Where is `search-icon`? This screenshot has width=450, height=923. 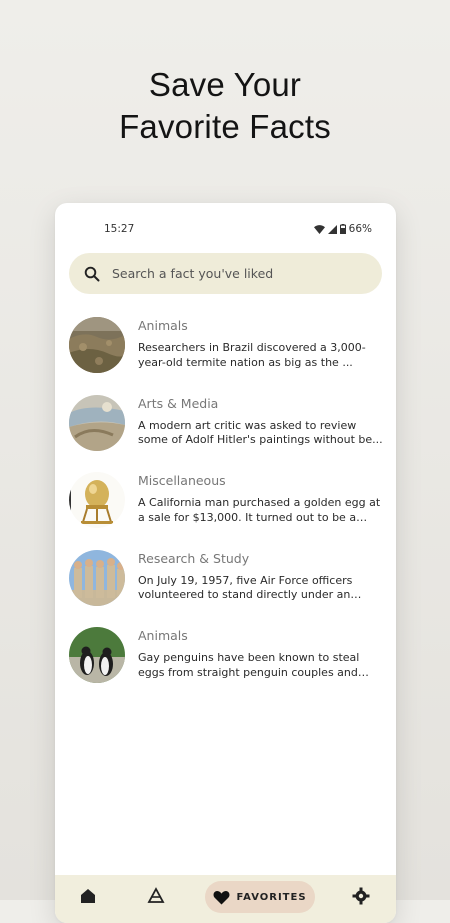
search-icon is located at coordinates (92, 274).